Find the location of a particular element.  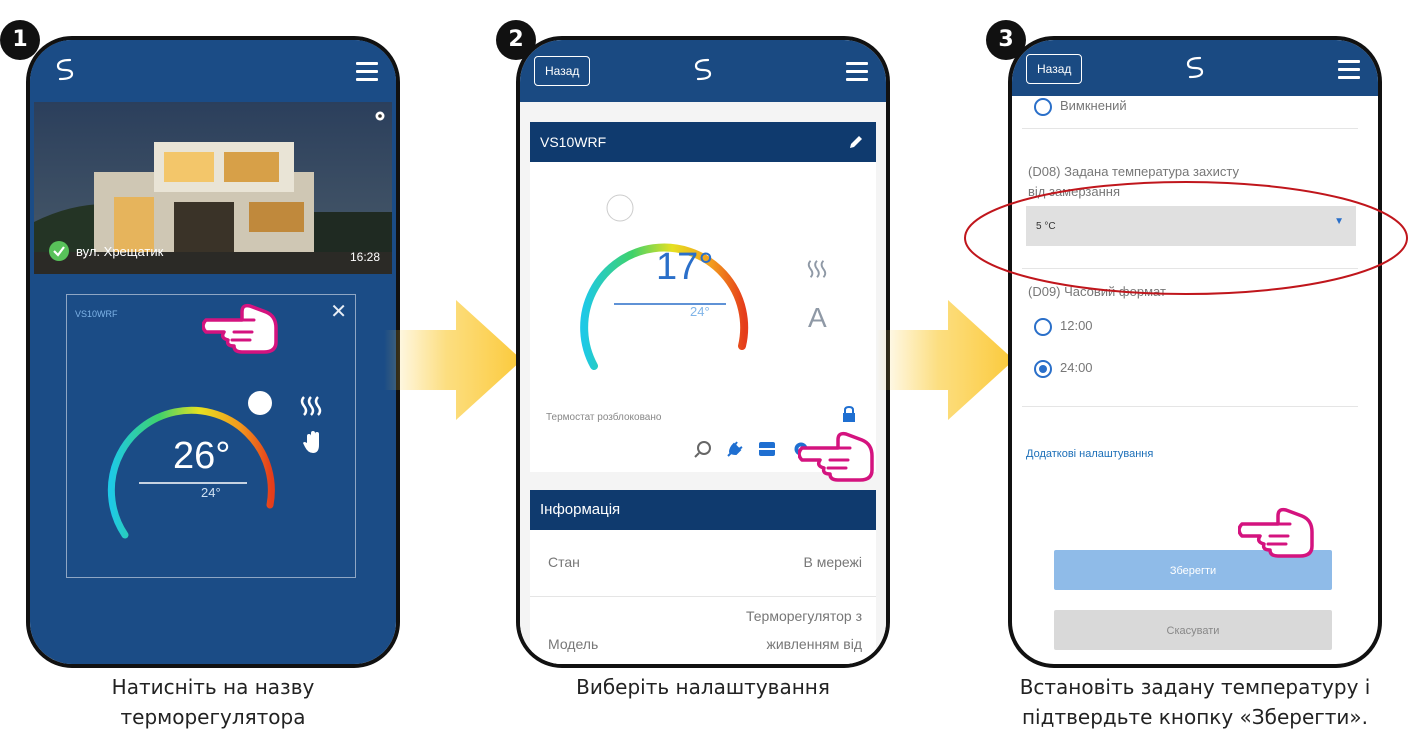

d08-label: (D08) Задана температура захисту is located at coordinates (1134, 171).